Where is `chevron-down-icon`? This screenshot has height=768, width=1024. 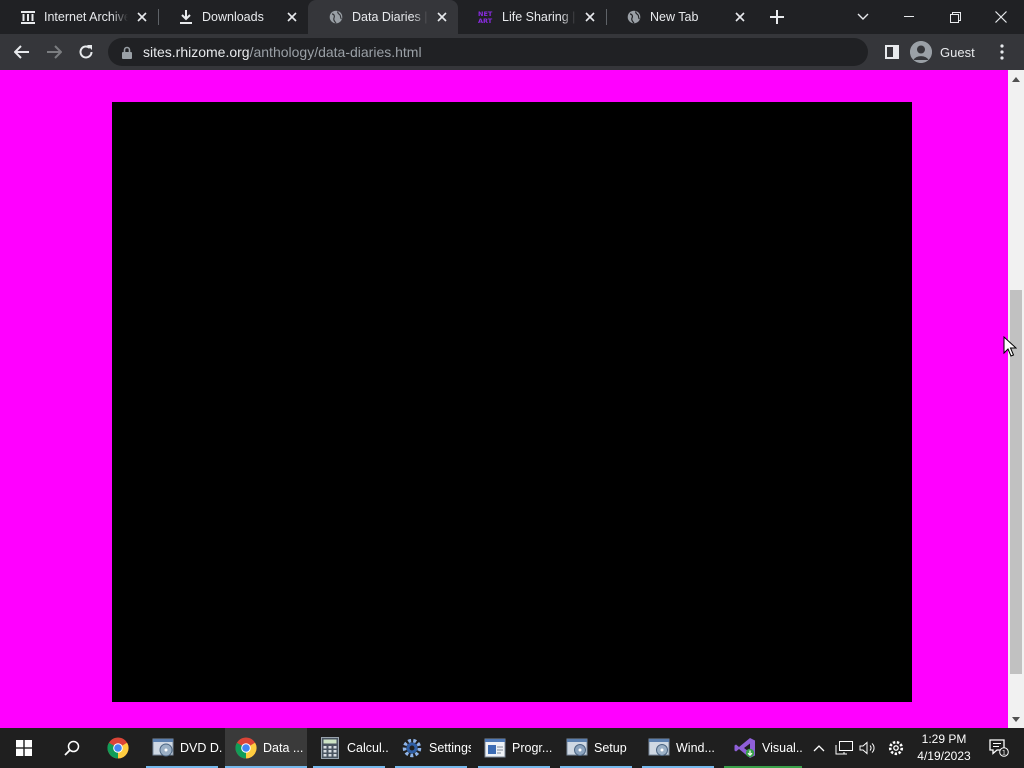 chevron-down-icon is located at coordinates (863, 16).